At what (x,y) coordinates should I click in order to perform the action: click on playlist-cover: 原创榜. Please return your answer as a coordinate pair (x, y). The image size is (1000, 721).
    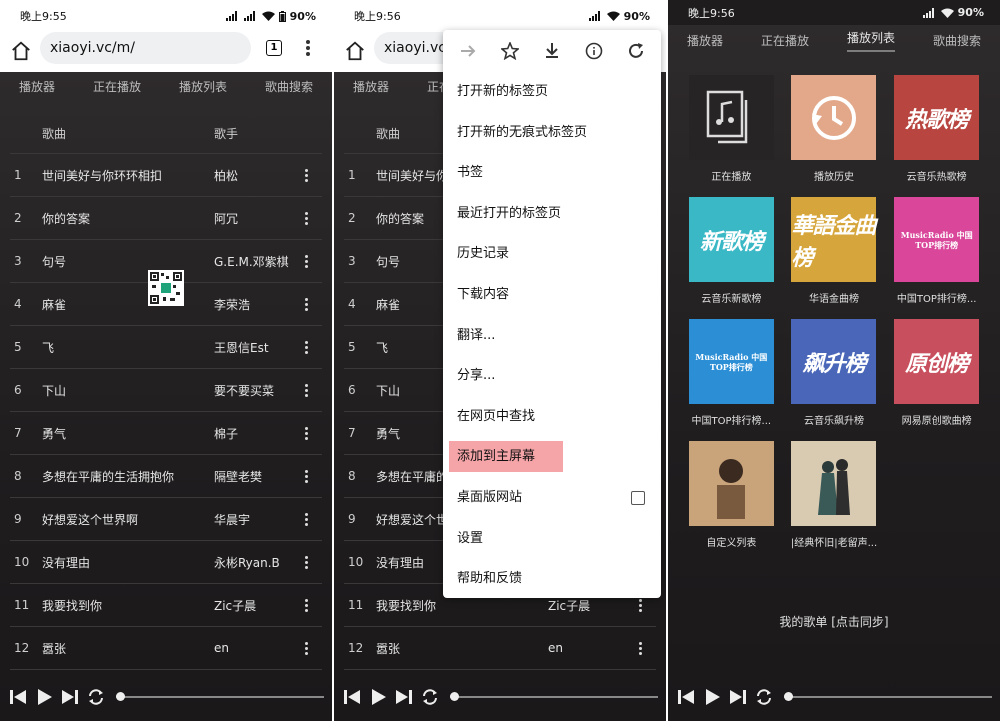
    Looking at the image, I should click on (937, 361).